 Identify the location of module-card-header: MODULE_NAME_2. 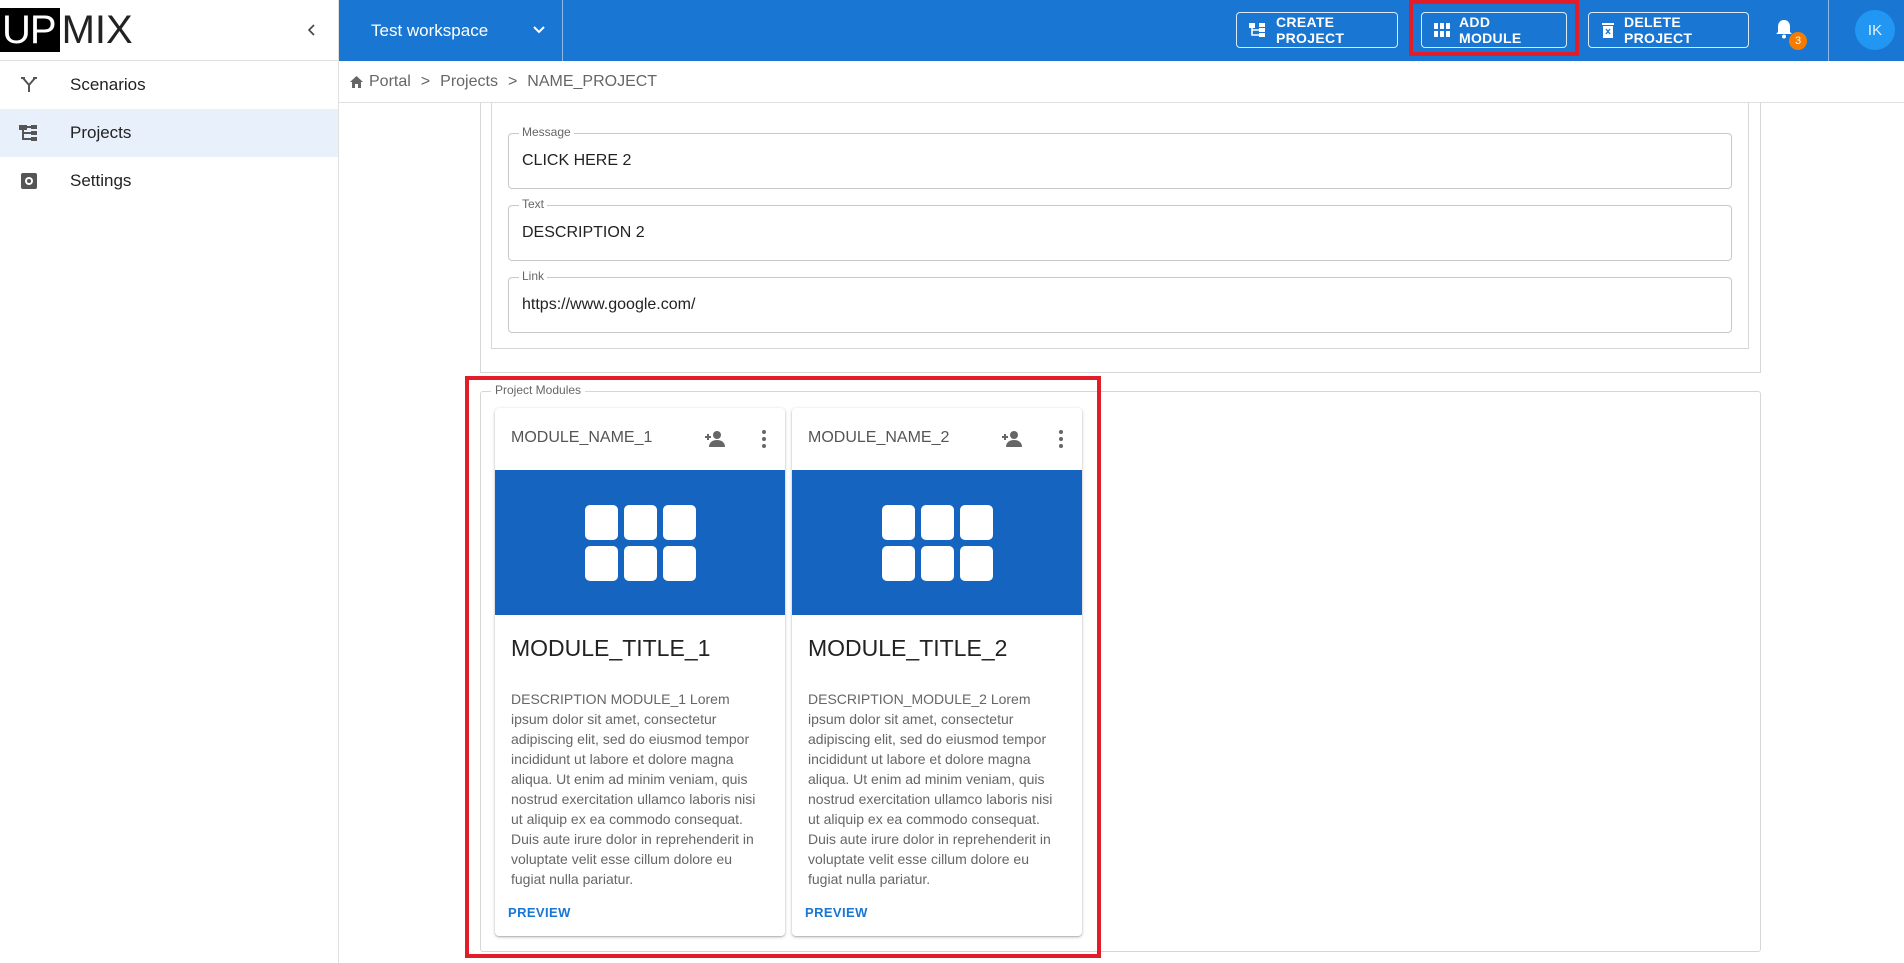
(937, 439).